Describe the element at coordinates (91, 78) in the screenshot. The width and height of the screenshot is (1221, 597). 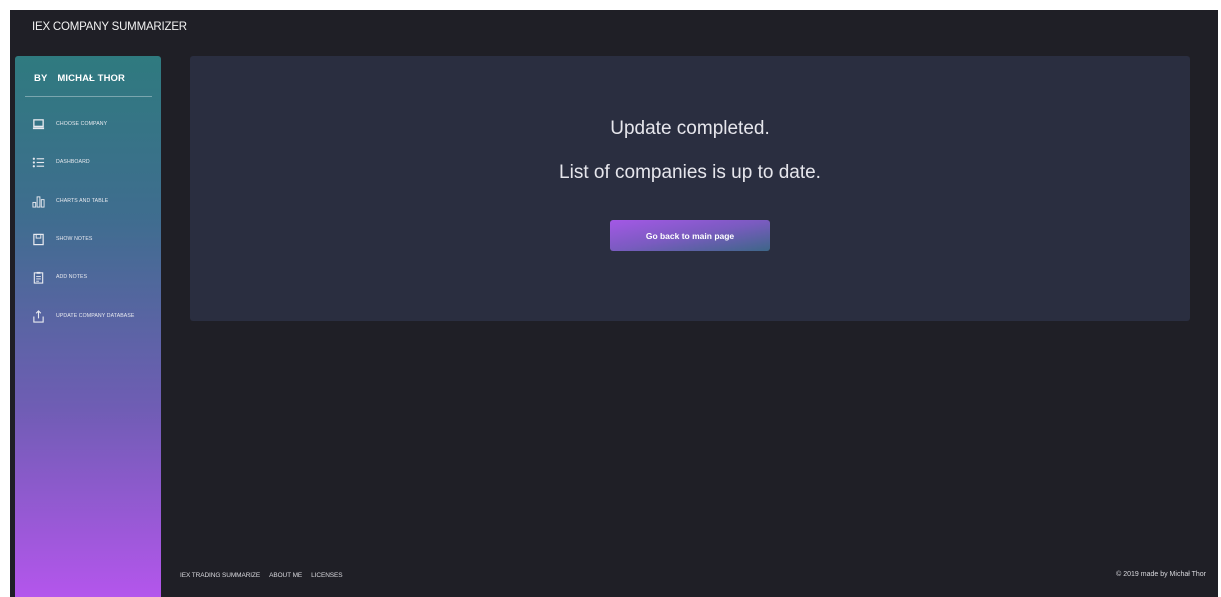
I see `author-name-text: MICHAŁ THOR` at that location.